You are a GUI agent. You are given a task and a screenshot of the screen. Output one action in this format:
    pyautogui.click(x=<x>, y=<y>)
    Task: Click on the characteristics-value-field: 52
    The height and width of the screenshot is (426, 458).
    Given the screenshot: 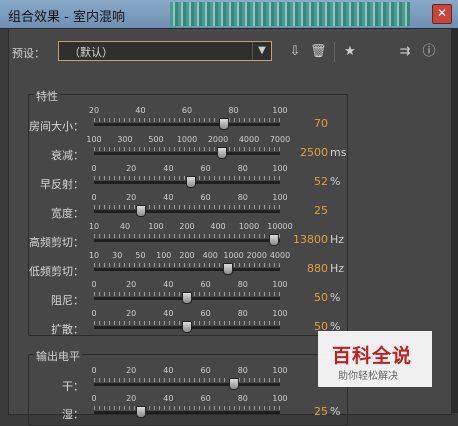 What is the action you would take?
    pyautogui.click(x=307, y=181)
    